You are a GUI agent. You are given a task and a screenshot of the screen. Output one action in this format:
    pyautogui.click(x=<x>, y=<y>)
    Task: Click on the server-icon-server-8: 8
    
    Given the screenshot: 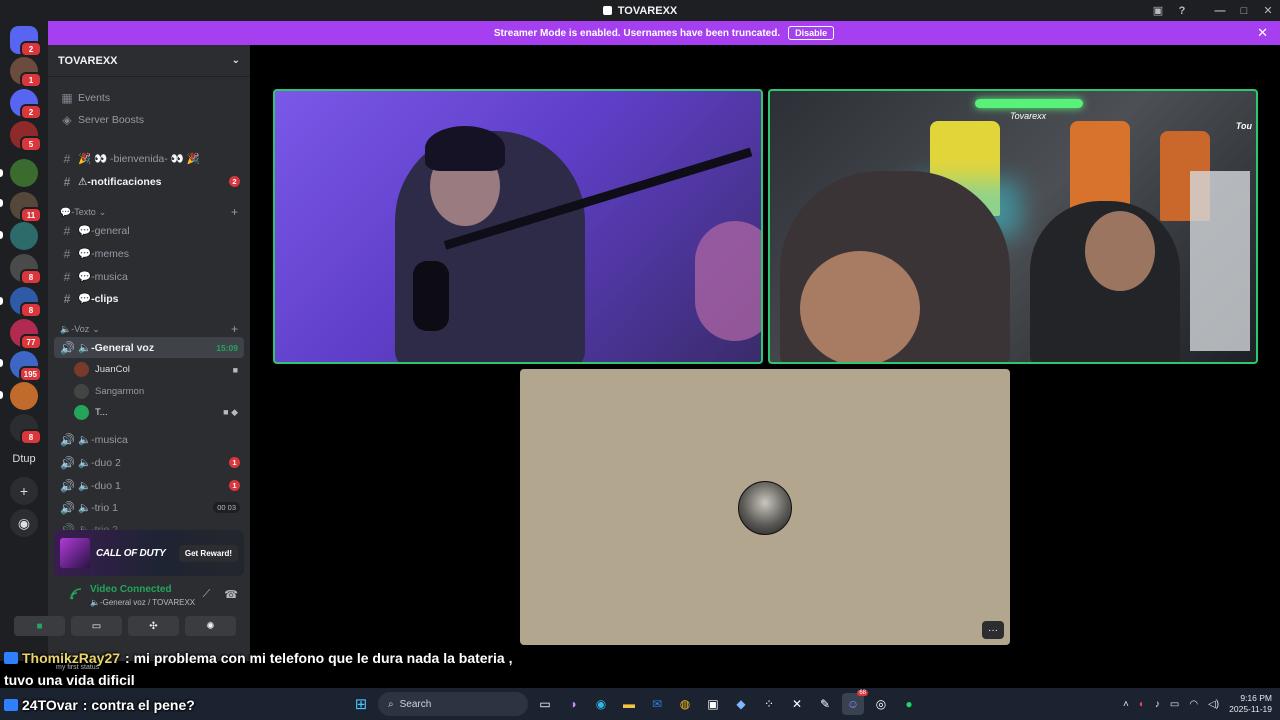 What is the action you would take?
    pyautogui.click(x=26, y=302)
    